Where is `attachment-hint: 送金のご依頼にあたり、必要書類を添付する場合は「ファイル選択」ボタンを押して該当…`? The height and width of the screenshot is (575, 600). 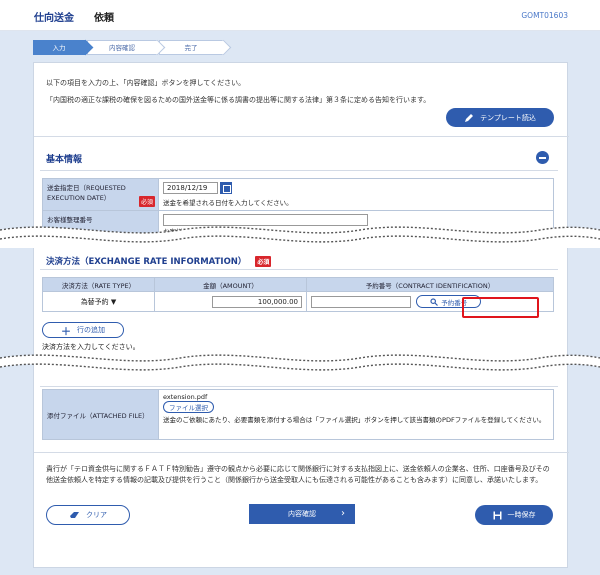 attachment-hint: 送金のご依頼にあたり、必要書類を添付する場合は「ファイル選択」ボタンを押して該当… is located at coordinates (354, 420).